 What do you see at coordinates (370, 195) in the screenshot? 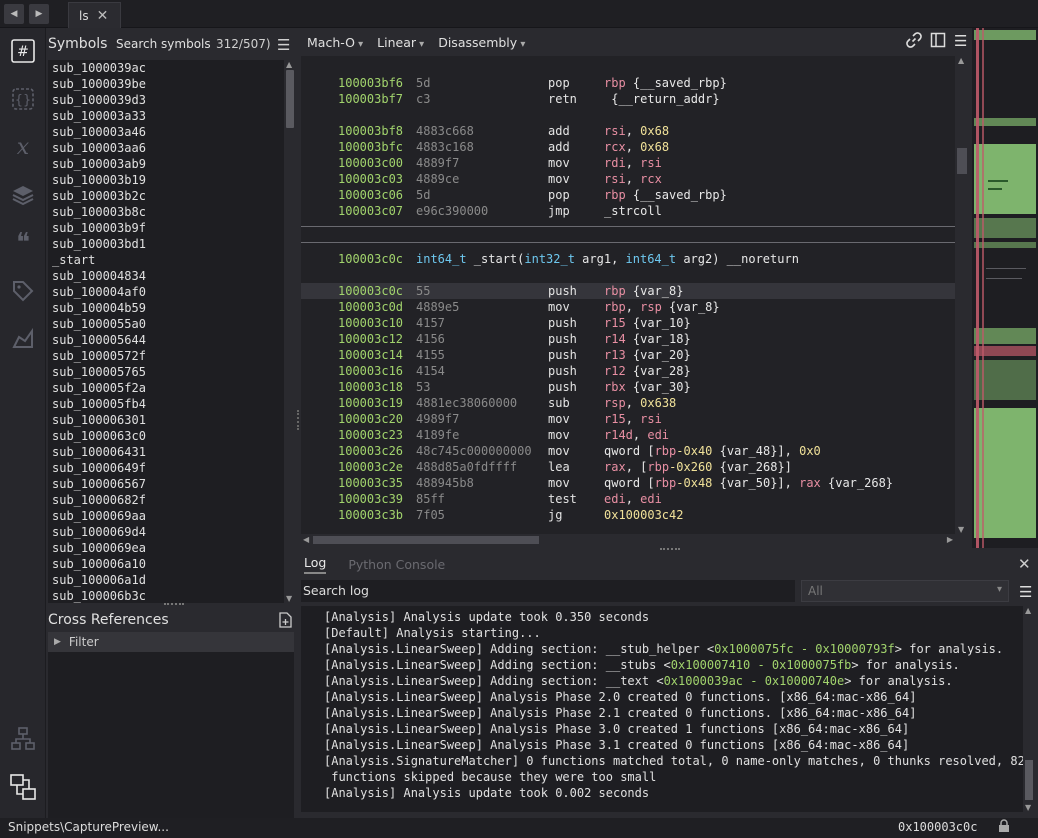
I see `instruction-address: 100003c06` at bounding box center [370, 195].